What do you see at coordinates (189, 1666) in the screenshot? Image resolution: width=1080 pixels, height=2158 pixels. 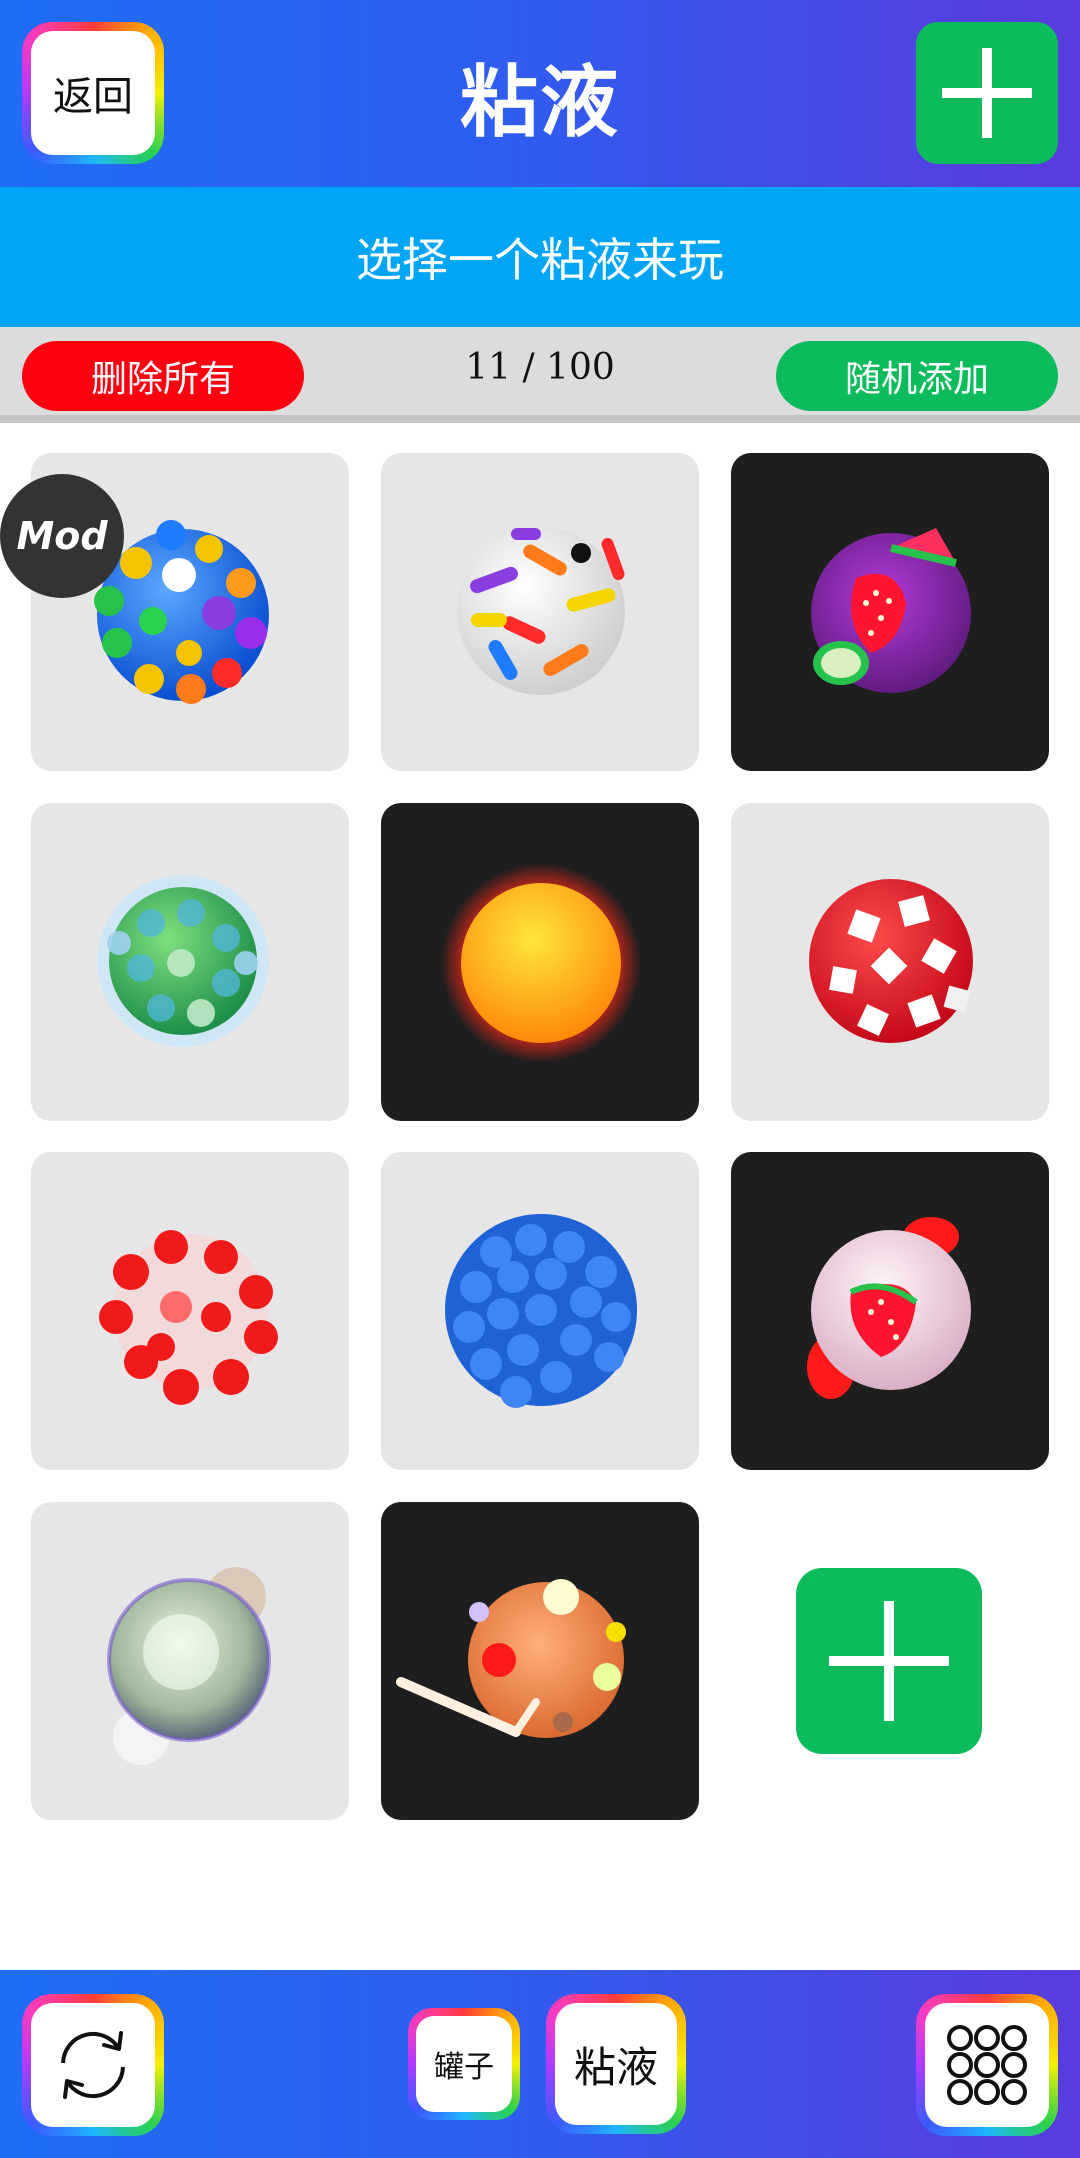 I see `pearl-bubble-slime-image` at bounding box center [189, 1666].